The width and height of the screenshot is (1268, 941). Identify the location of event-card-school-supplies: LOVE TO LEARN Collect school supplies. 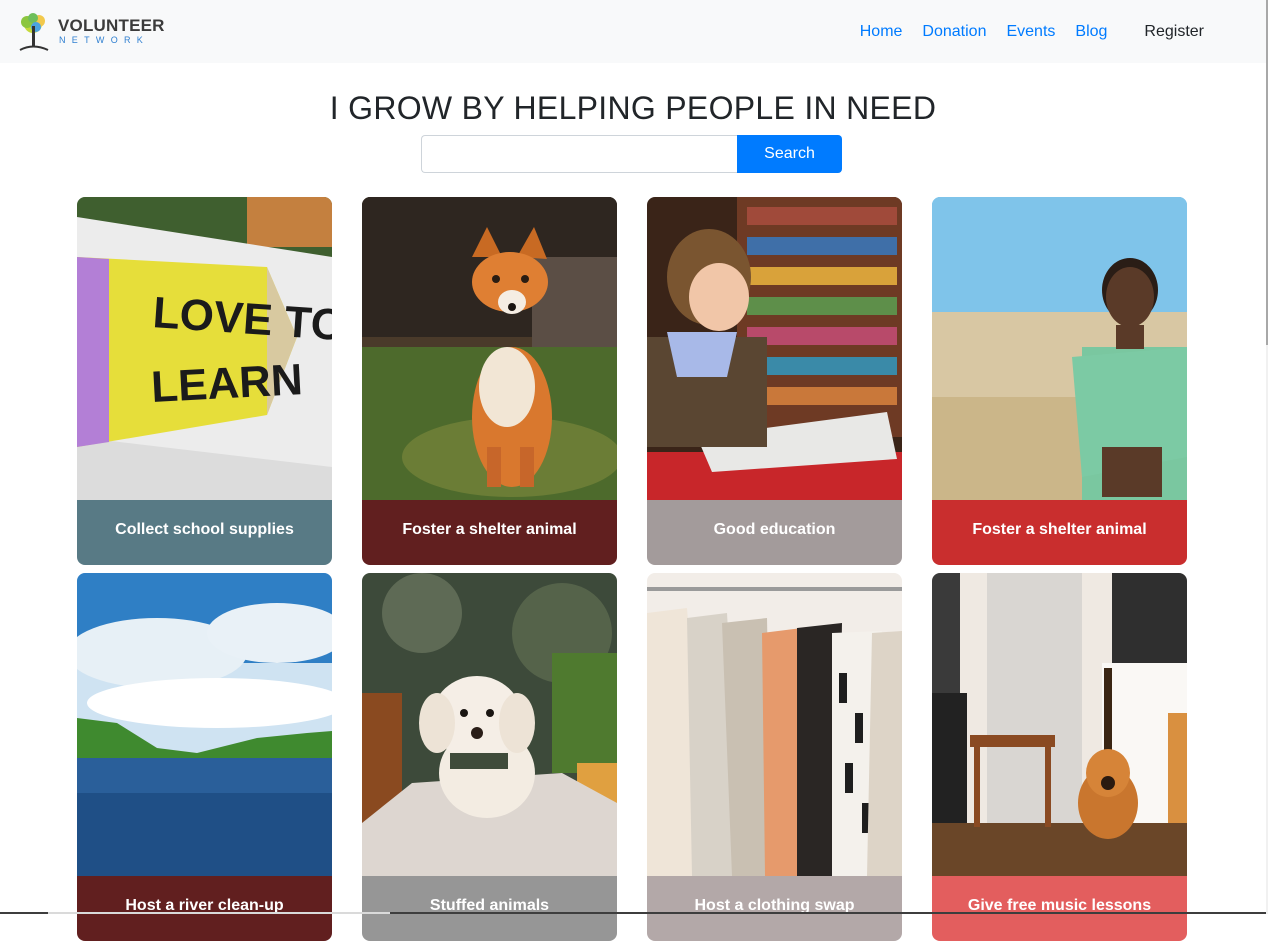
(204, 381).